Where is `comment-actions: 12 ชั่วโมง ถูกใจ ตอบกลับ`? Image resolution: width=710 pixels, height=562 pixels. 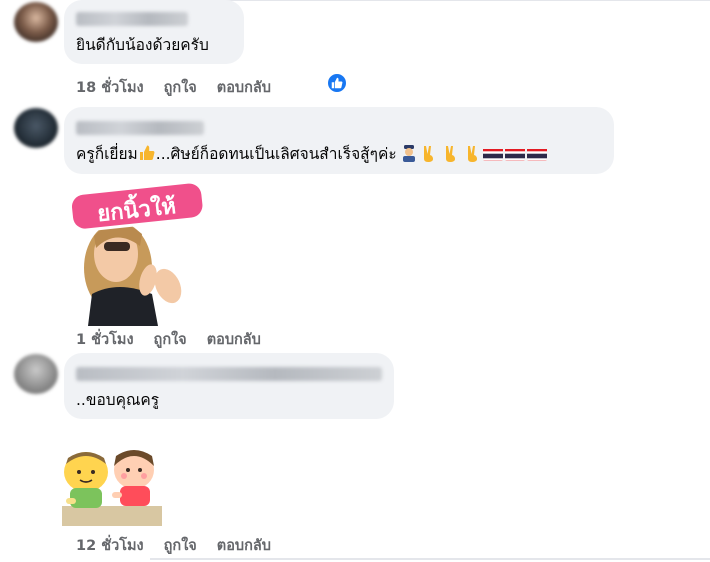
comment-actions: 12 ชั่วโมง ถูกใจ ตอบกลับ is located at coordinates (173, 545).